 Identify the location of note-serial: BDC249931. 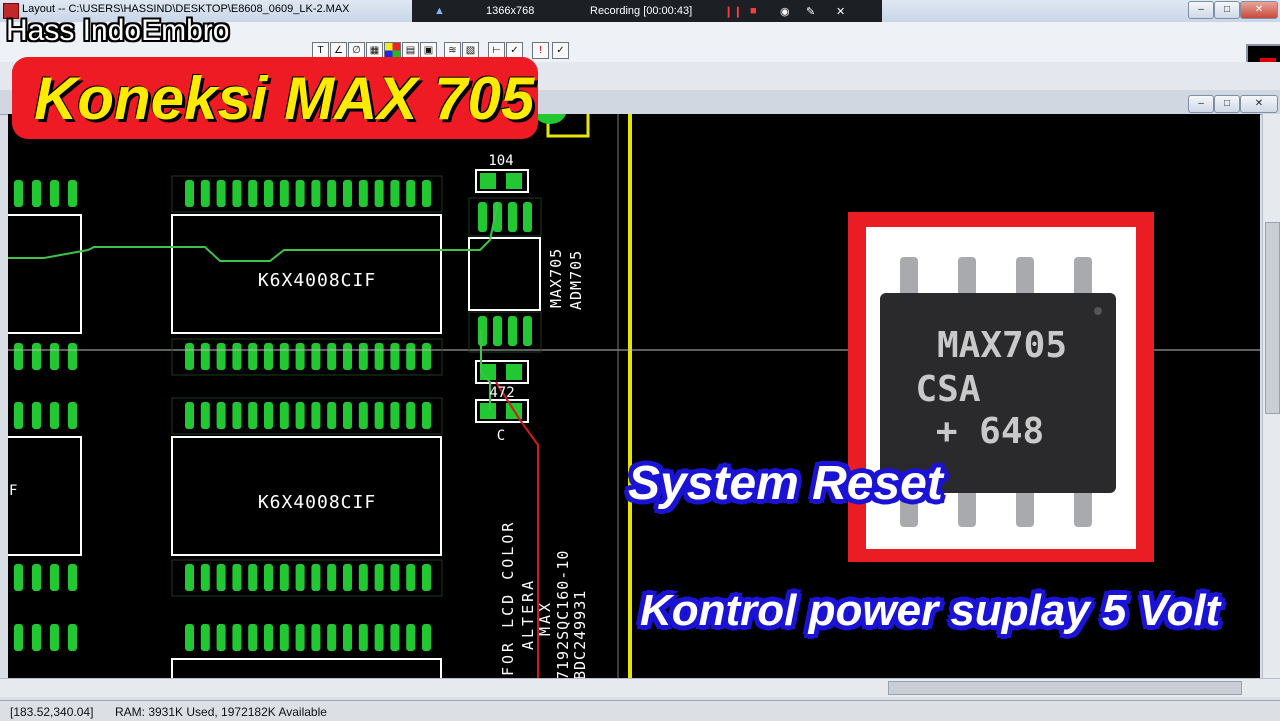
(580, 634).